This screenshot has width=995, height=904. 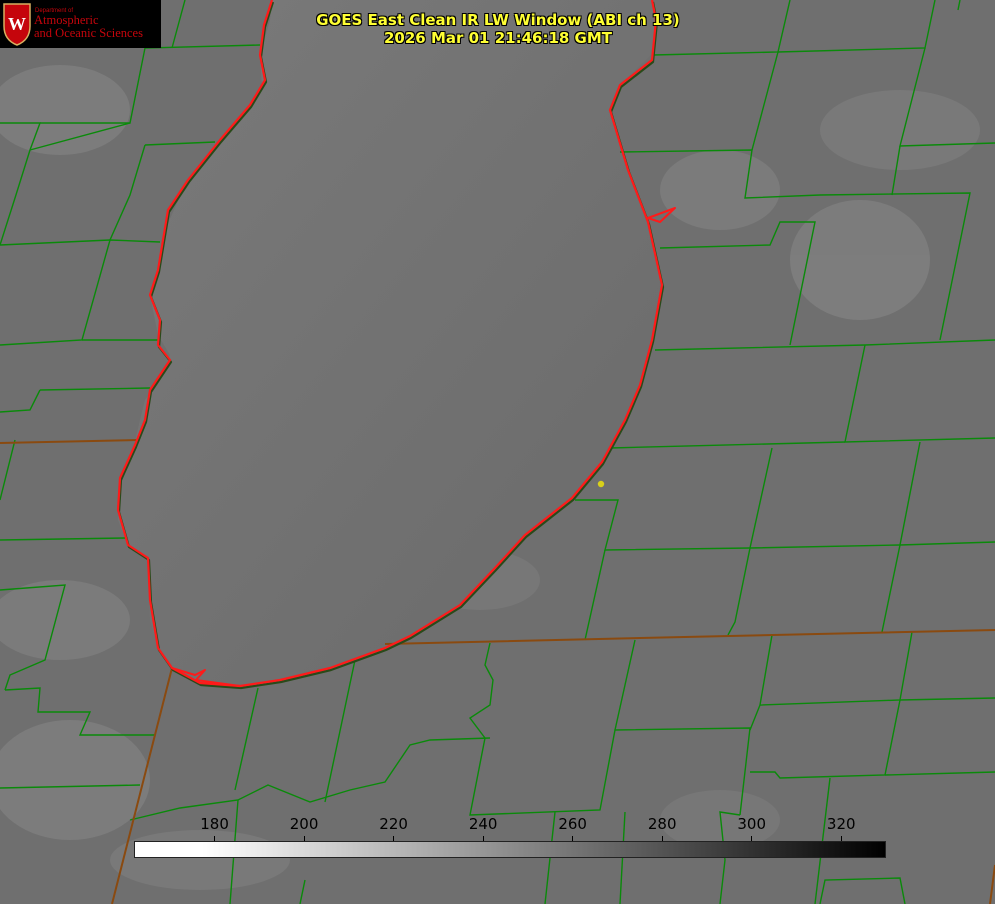 I want to click on crest-letter: W, so click(x=17, y=24).